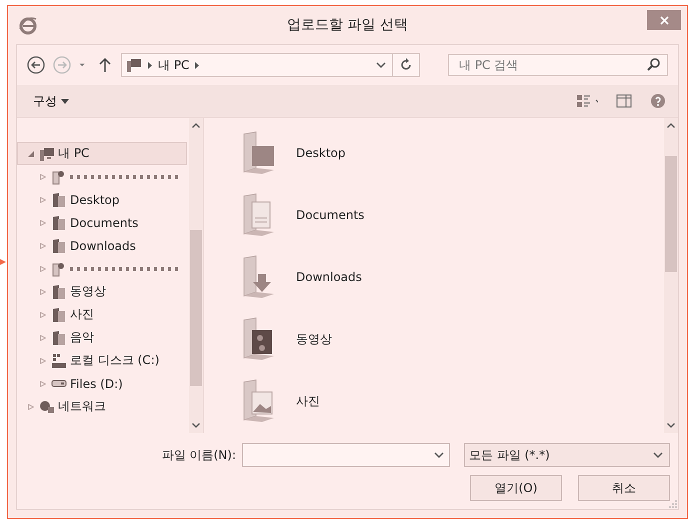 This screenshot has width=696, height=527. I want to click on tree-item: Documents, so click(102, 222).